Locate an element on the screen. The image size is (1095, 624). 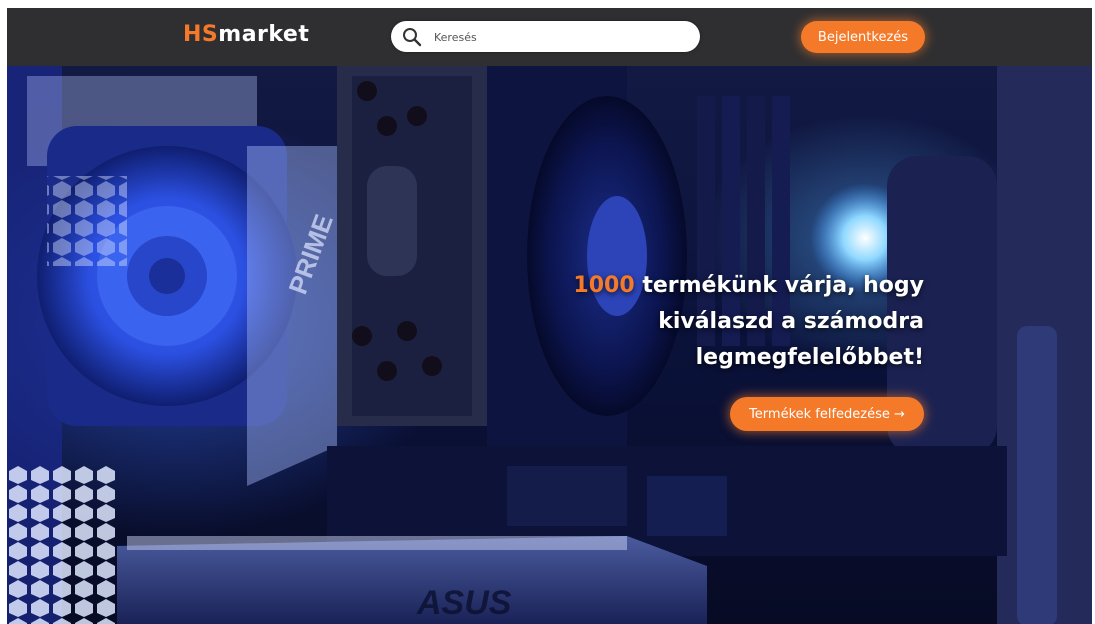
logo-suffix: market is located at coordinates (264, 34).